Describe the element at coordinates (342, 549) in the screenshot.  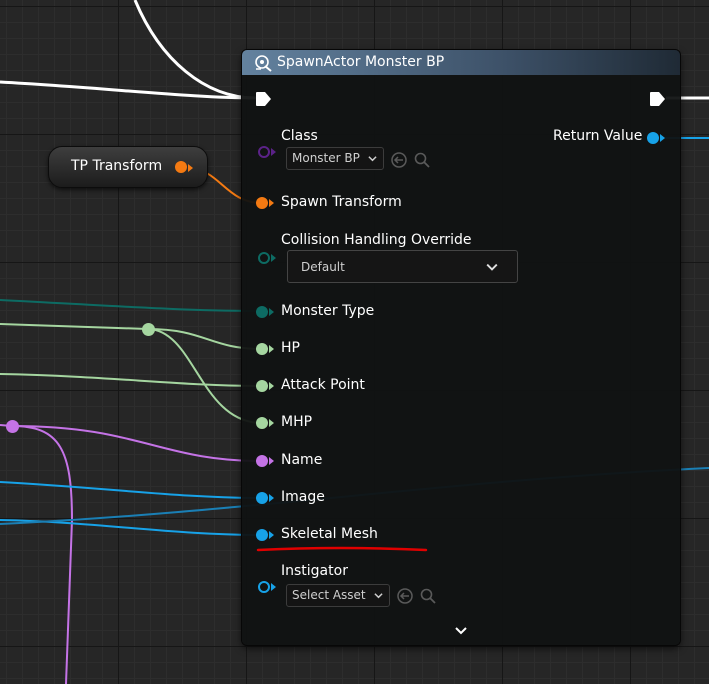
I see `red-underline-annotation` at that location.